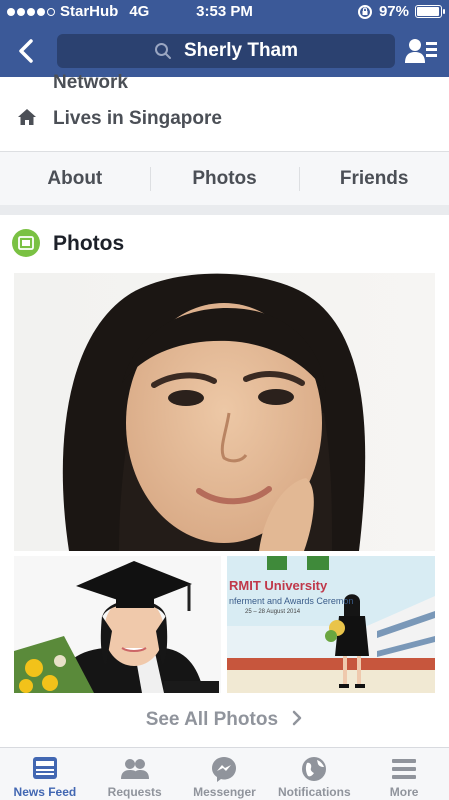  Describe the element at coordinates (137, 118) in the screenshot. I see `lives-in-text: Lives in Singapore` at that location.